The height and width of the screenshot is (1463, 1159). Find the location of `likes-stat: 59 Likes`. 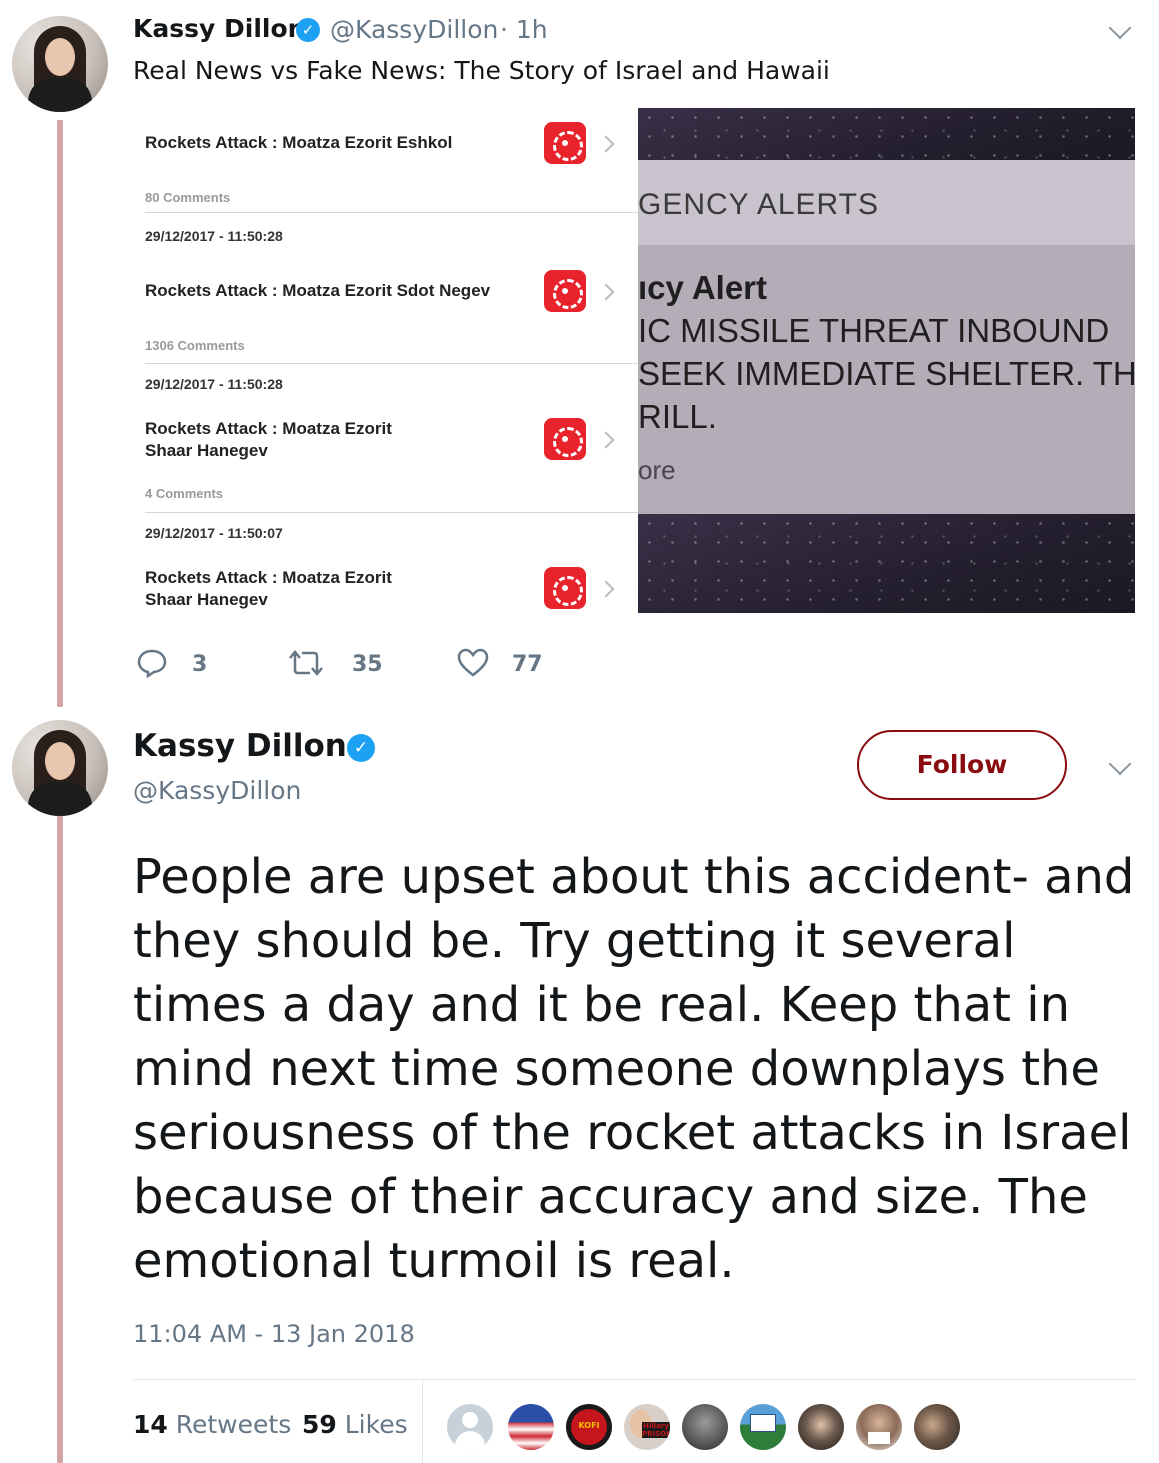

likes-stat: 59 Likes is located at coordinates (355, 1424).